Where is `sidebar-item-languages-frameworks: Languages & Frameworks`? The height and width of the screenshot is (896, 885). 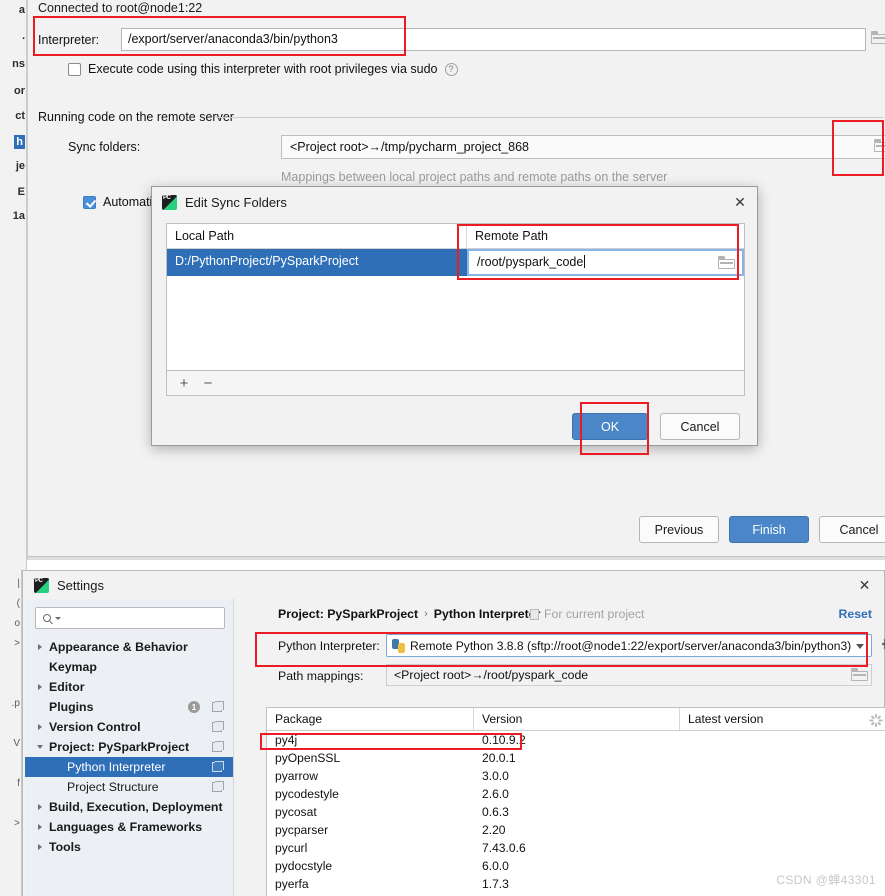 sidebar-item-languages-frameworks: Languages & Frameworks is located at coordinates (129, 827).